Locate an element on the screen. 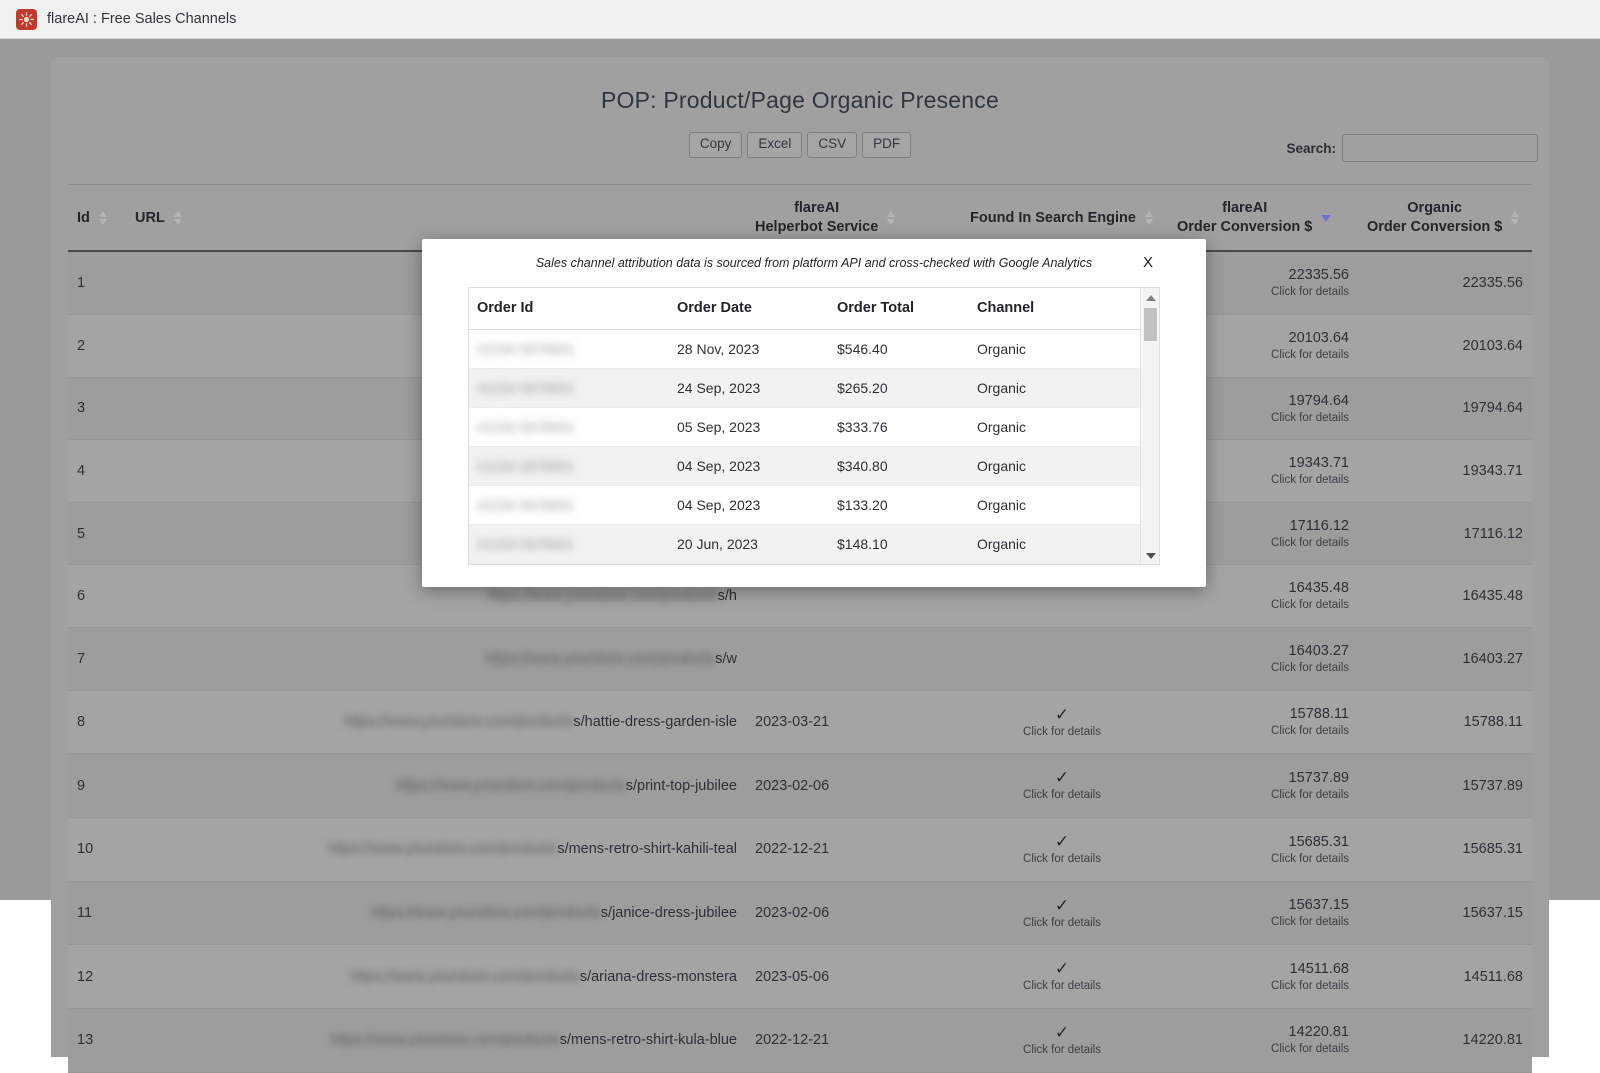 The image size is (1600, 1073). modal-cell-order-total: $546.40 is located at coordinates (899, 349).